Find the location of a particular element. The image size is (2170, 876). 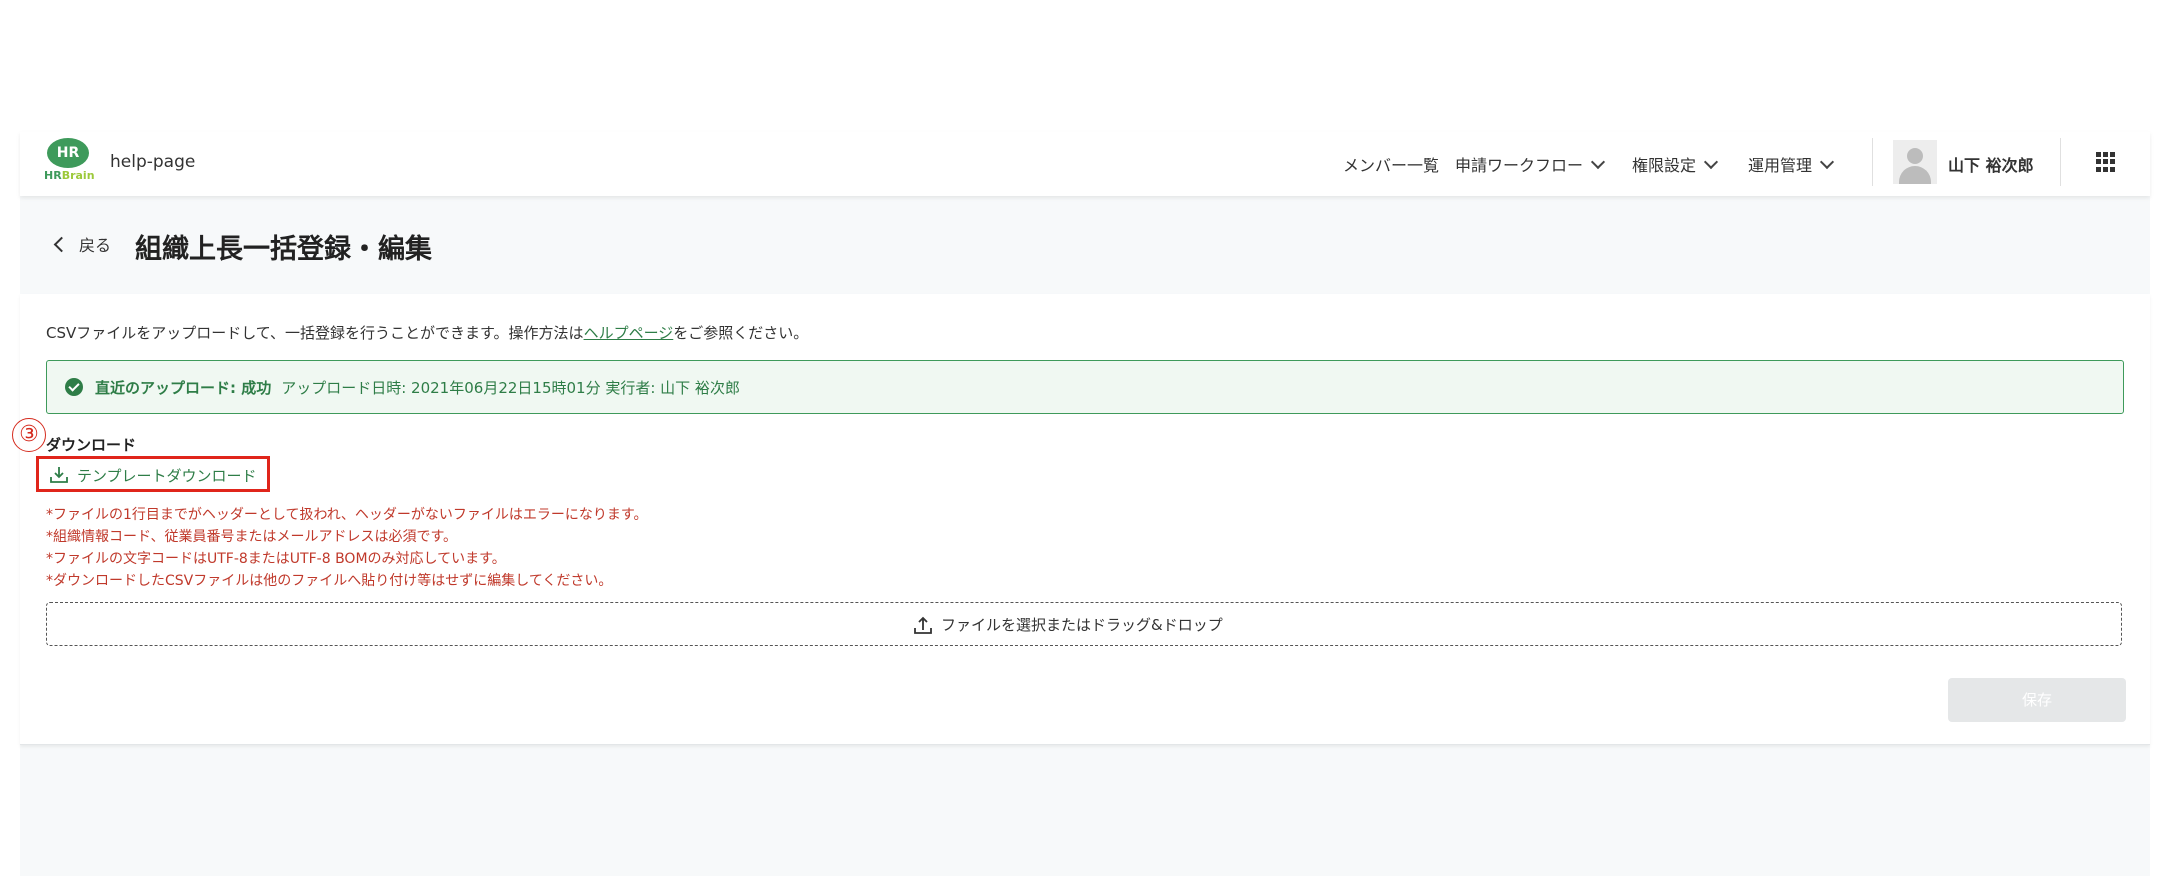

status-detail: アップロード日時: 2021年06月22日15時01分 実行者: 山下 裕次郎 is located at coordinates (510, 388).